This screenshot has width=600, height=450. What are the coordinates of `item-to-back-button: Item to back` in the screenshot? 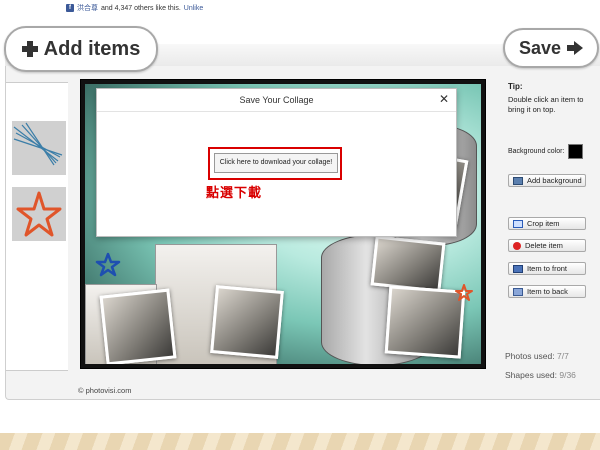 It's located at (547, 291).